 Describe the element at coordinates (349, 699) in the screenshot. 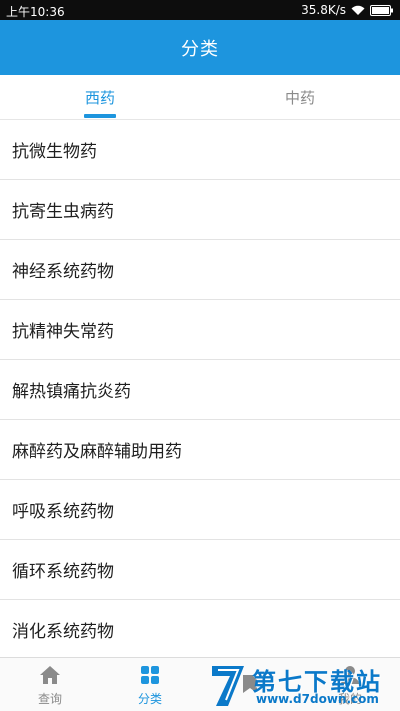

I see `nav-label: 我的` at that location.